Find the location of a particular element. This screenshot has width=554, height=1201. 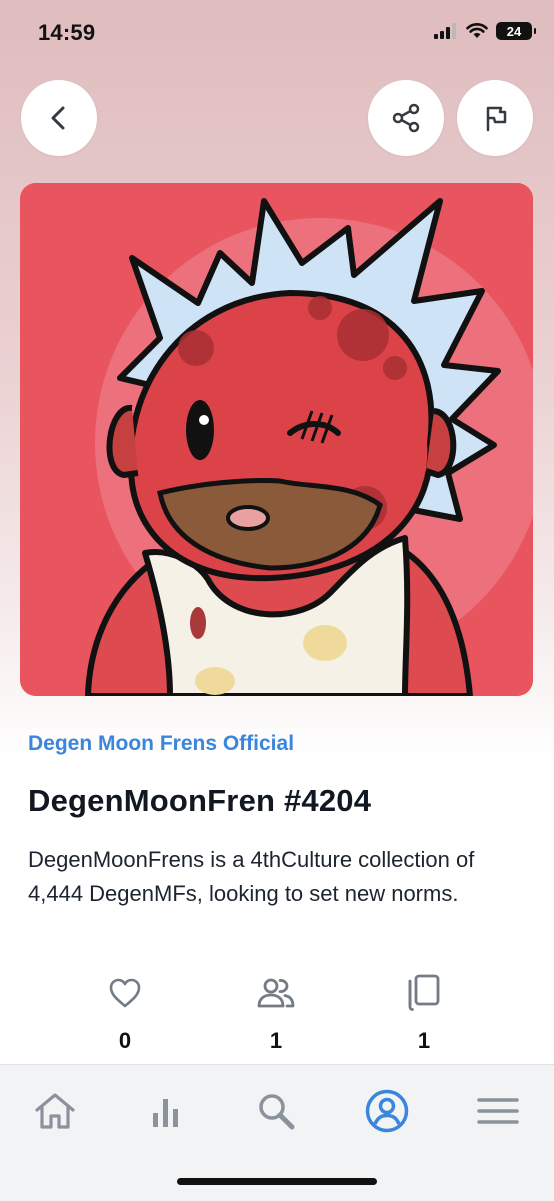

editions-count: 1 is located at coordinates (424, 1040).